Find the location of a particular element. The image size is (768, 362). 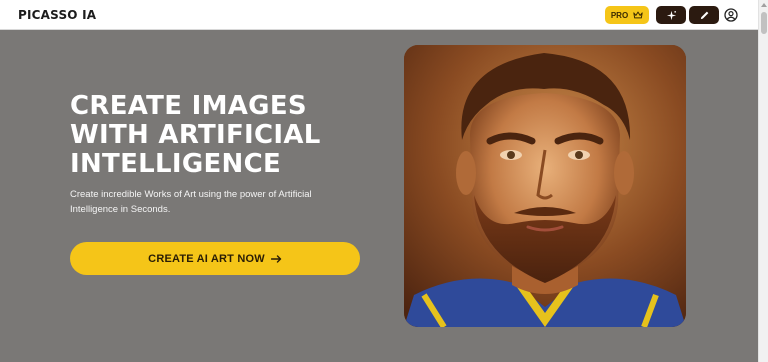

cta-label: CREATE AI ART NOW is located at coordinates (206, 258).